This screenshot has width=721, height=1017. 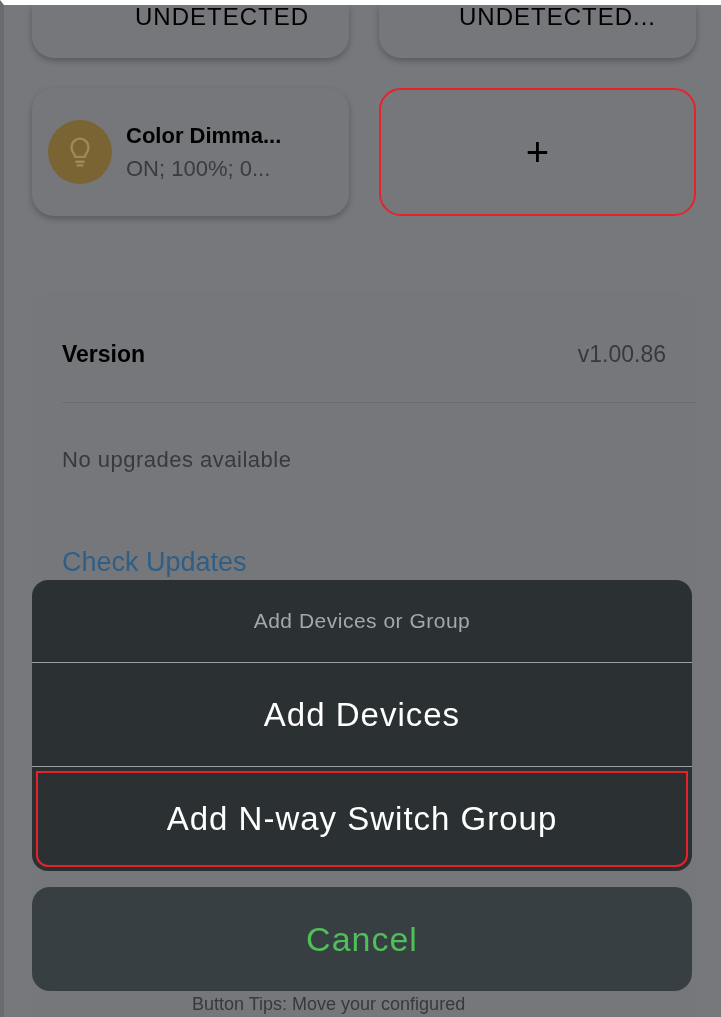 I want to click on add-device-tile: +, so click(x=537, y=152).